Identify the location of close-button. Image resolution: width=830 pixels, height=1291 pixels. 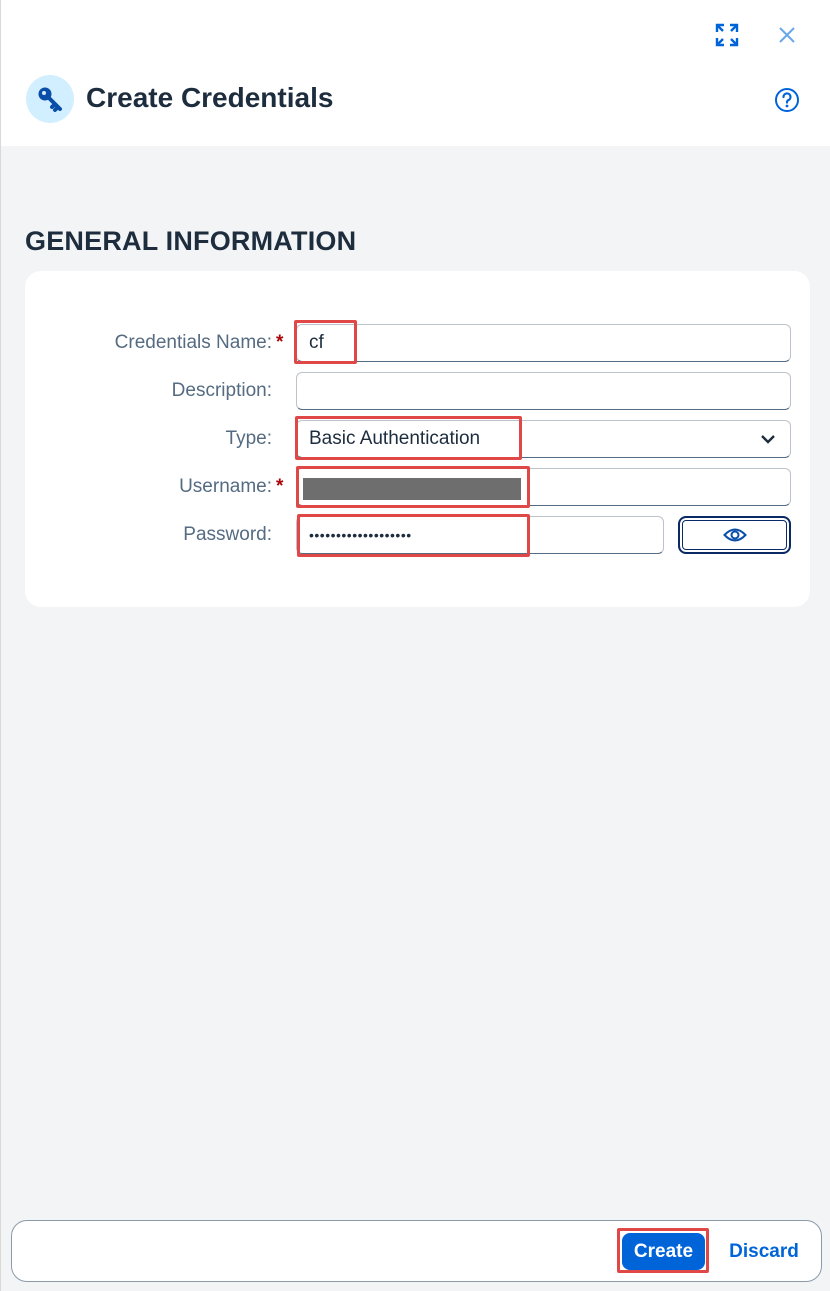
(787, 35).